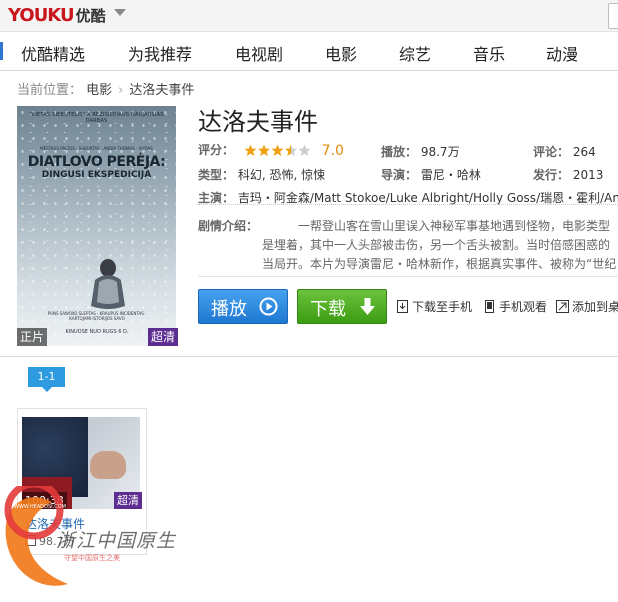  I want to click on episode-range-tab: 1-1, so click(46, 377).